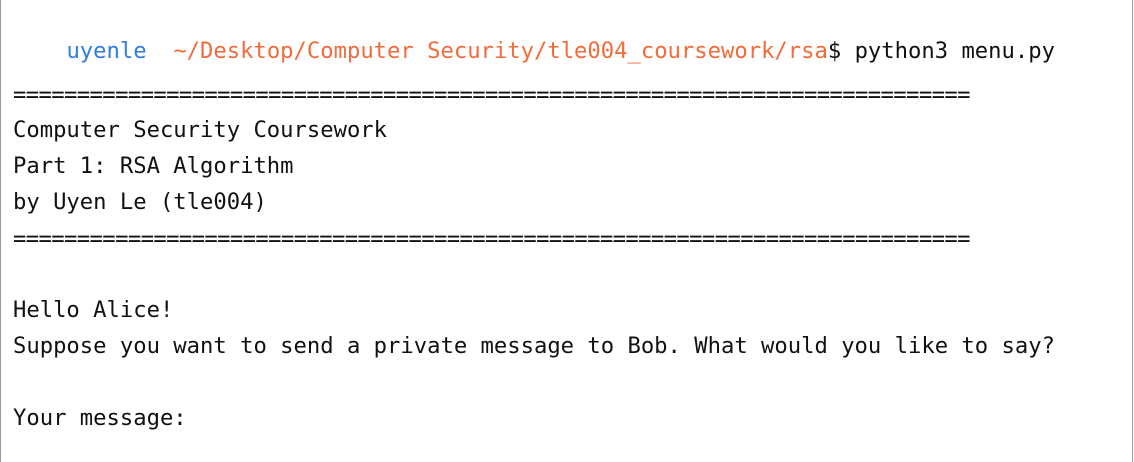 This screenshot has height=462, width=1134. I want to click on banner-part: Part 1: RSA Algorithm, so click(153, 166).